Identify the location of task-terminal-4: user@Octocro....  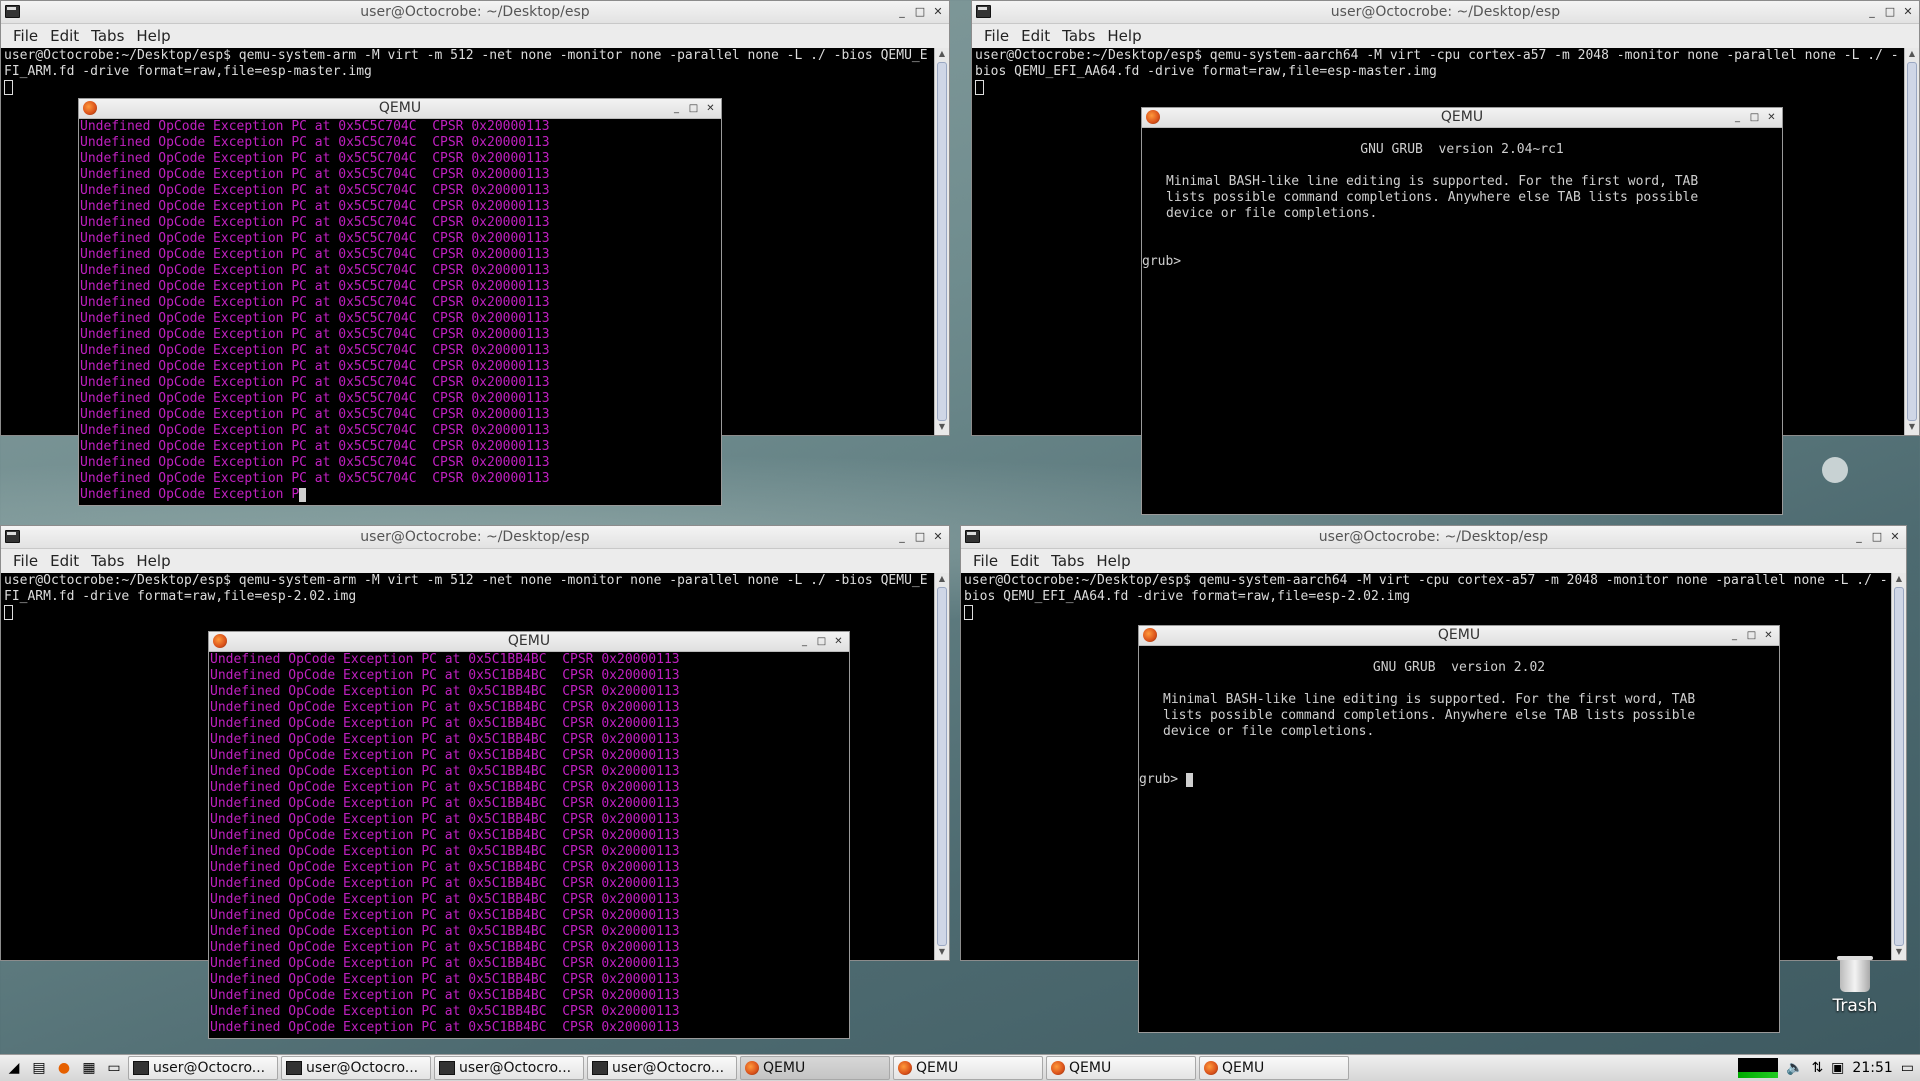
(662, 1068).